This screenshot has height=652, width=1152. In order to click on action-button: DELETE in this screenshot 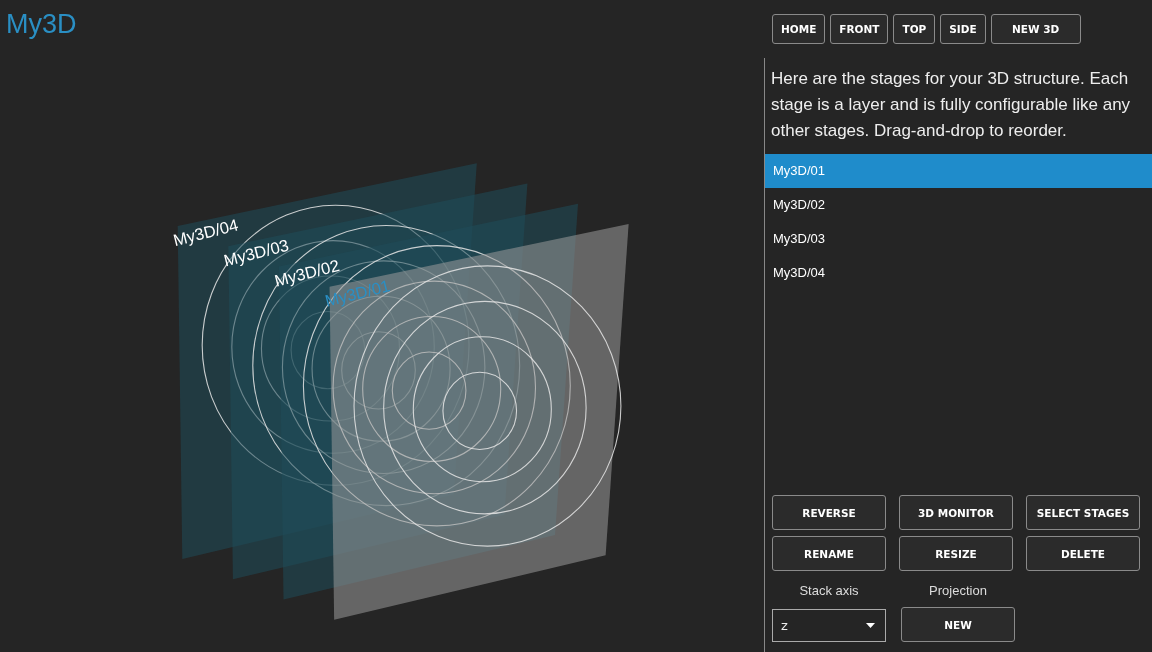, I will do `click(1083, 553)`.